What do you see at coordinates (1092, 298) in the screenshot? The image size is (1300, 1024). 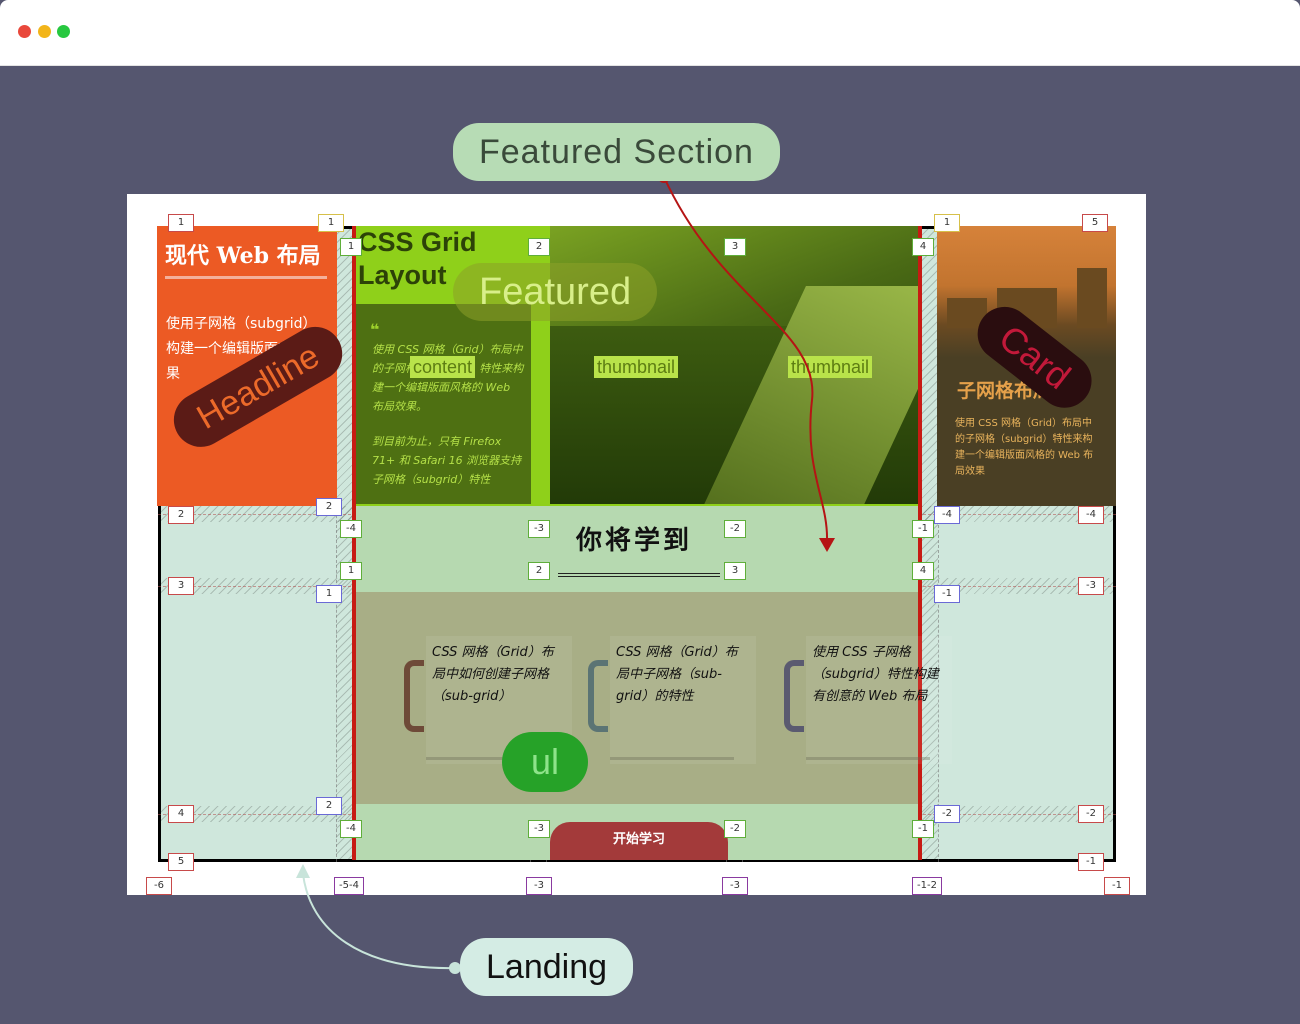 I see `image-building` at bounding box center [1092, 298].